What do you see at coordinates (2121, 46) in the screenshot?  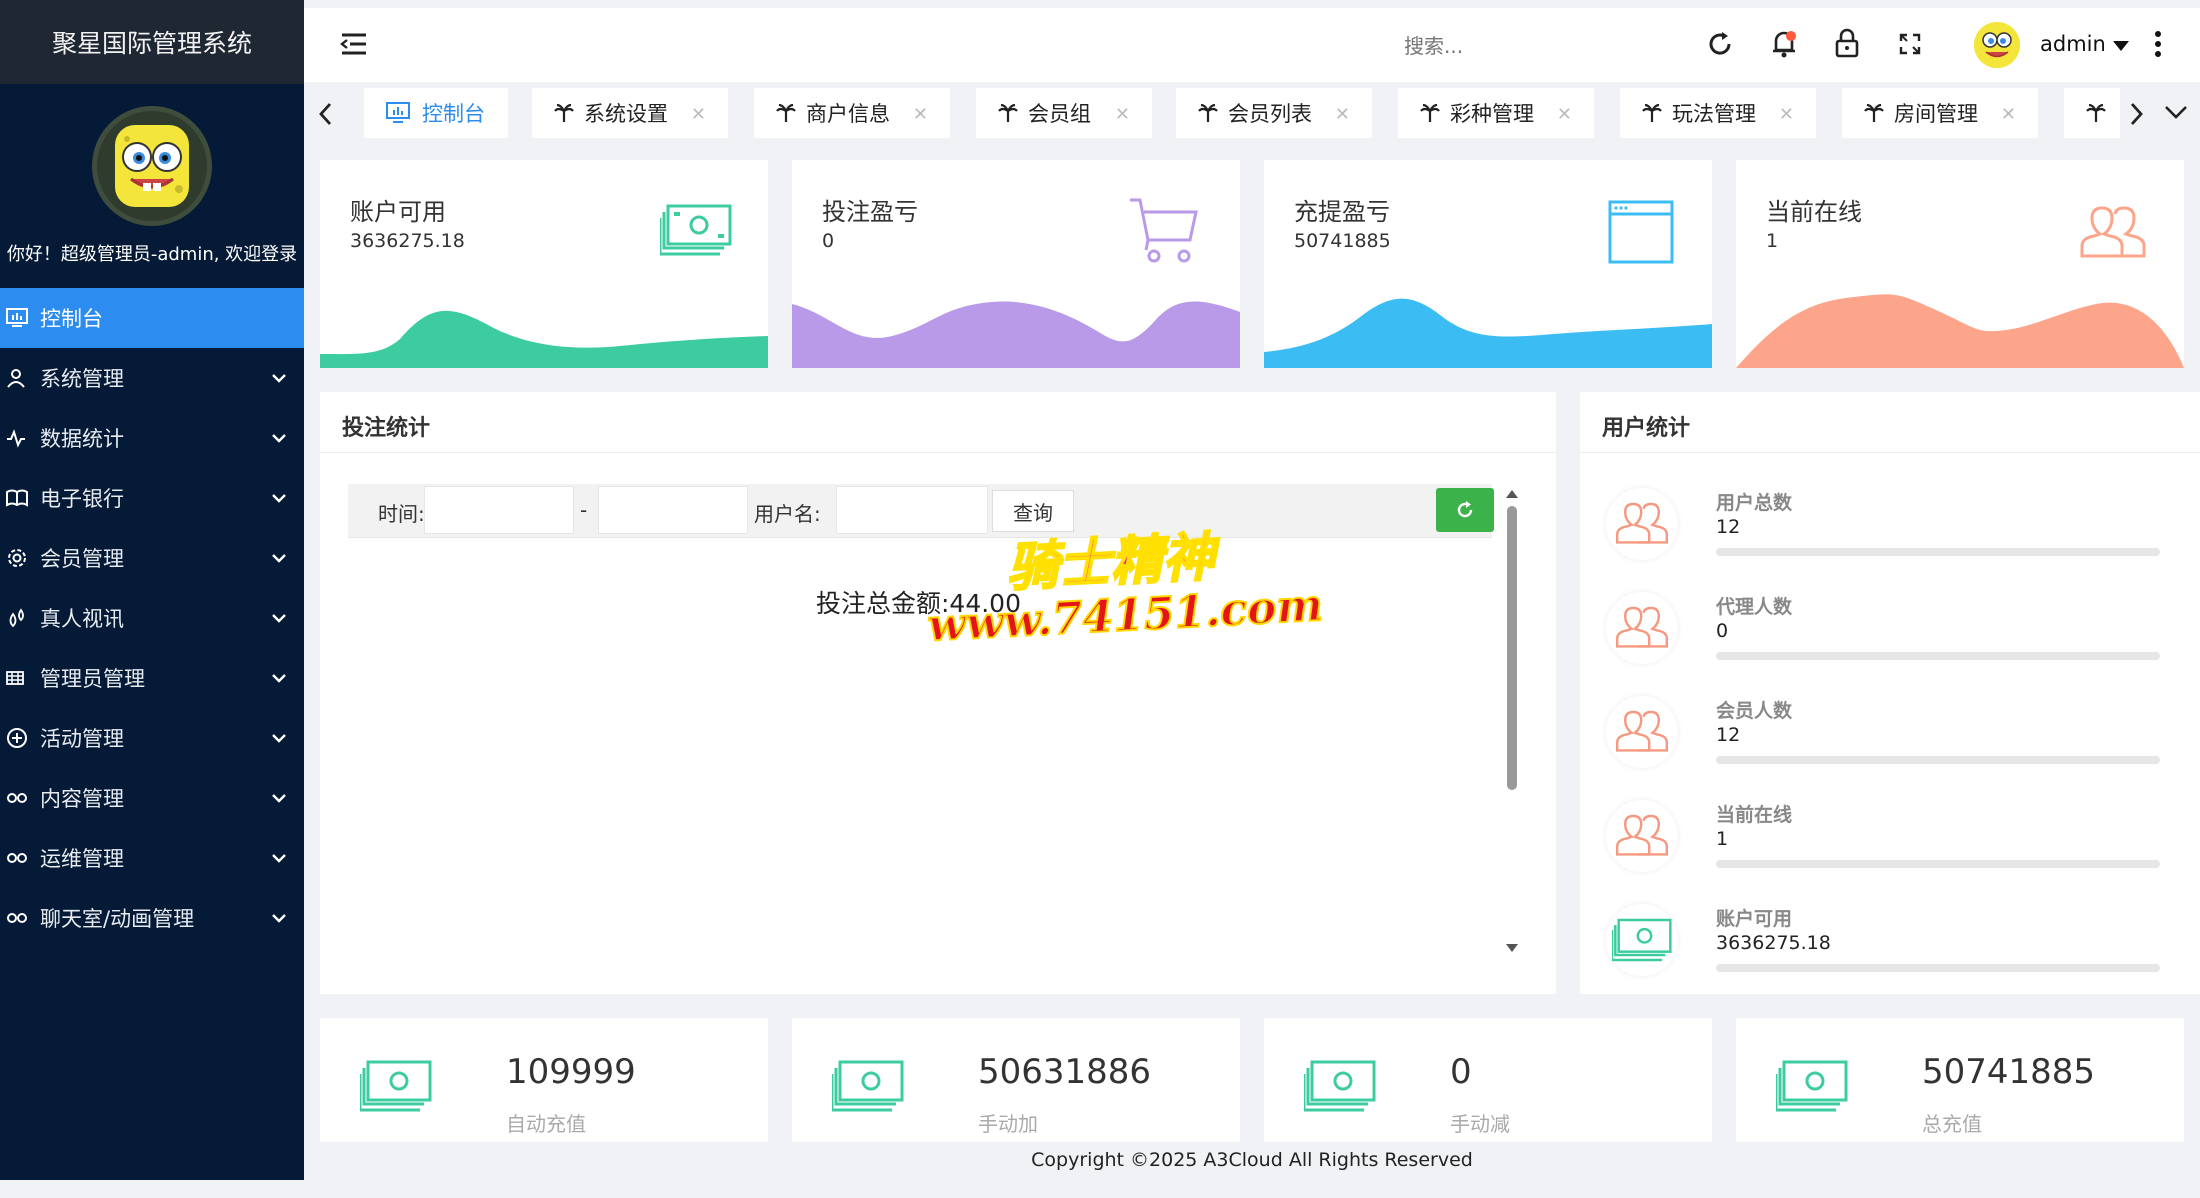 I see `caret-down-icon` at bounding box center [2121, 46].